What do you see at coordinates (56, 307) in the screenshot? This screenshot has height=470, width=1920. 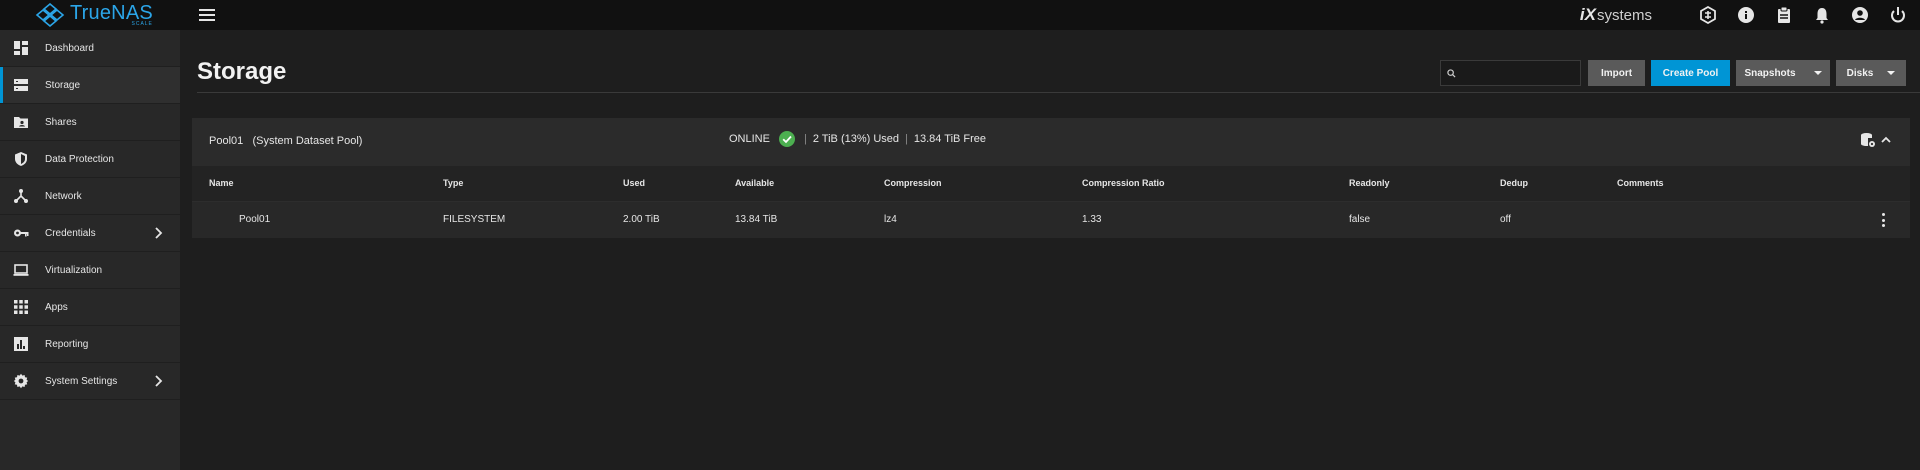 I see `sidebar-item-label: Apps` at bounding box center [56, 307].